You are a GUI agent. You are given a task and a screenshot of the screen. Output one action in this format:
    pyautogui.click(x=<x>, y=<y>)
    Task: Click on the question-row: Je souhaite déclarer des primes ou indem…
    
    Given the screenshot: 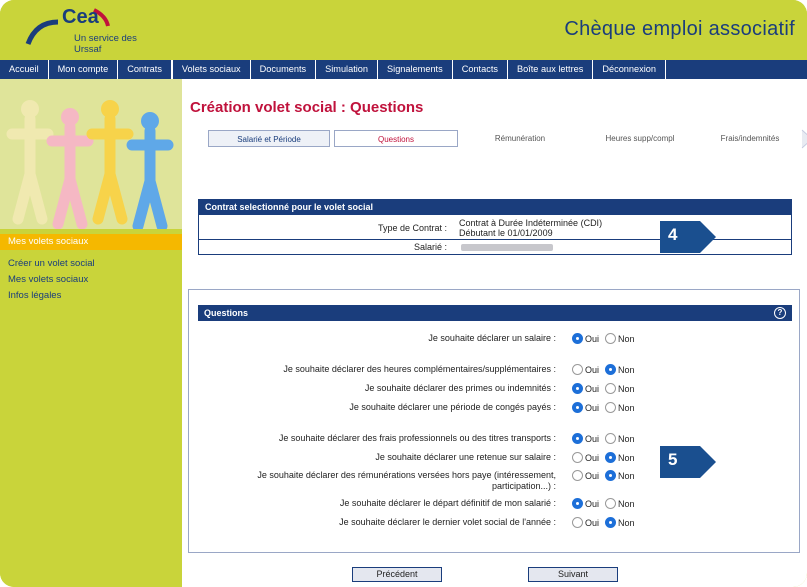 What is the action you would take?
    pyautogui.click(x=495, y=390)
    